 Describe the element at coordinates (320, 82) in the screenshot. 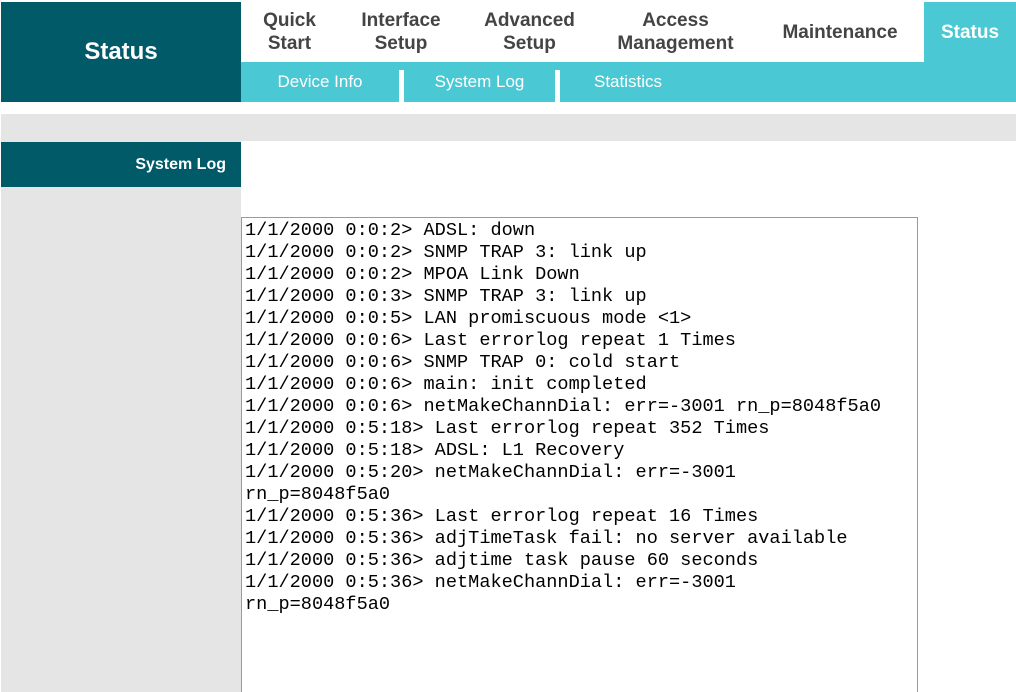

I see `subtab-device-info: Device Info` at that location.